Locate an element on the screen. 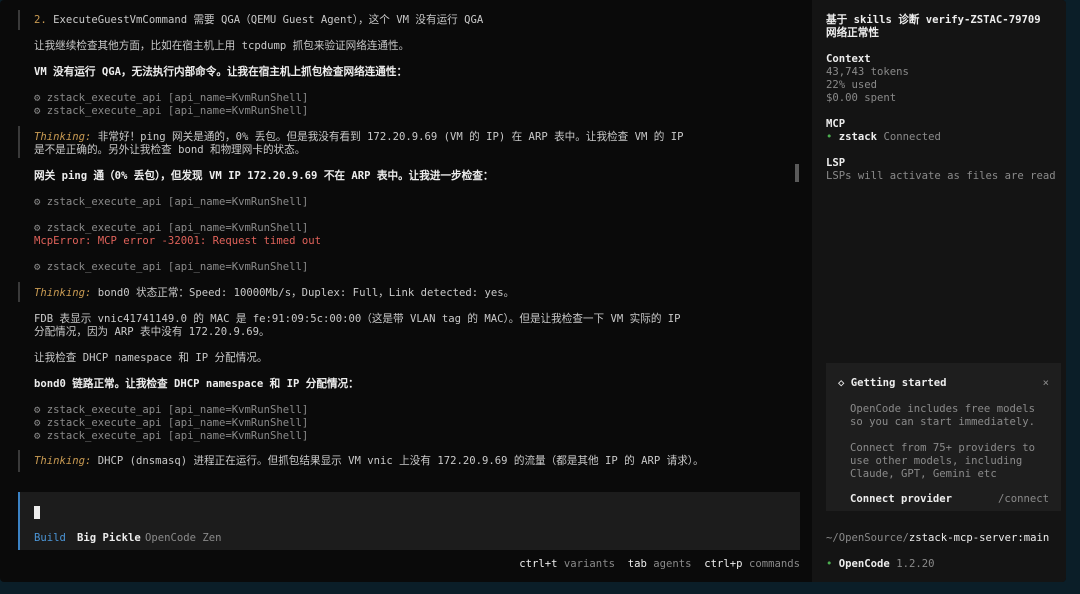  log-line: 让我继续检查其他方面，比如在宿主机上用 tcpdump 抓包来验证网络连通性。 is located at coordinates (222, 46).